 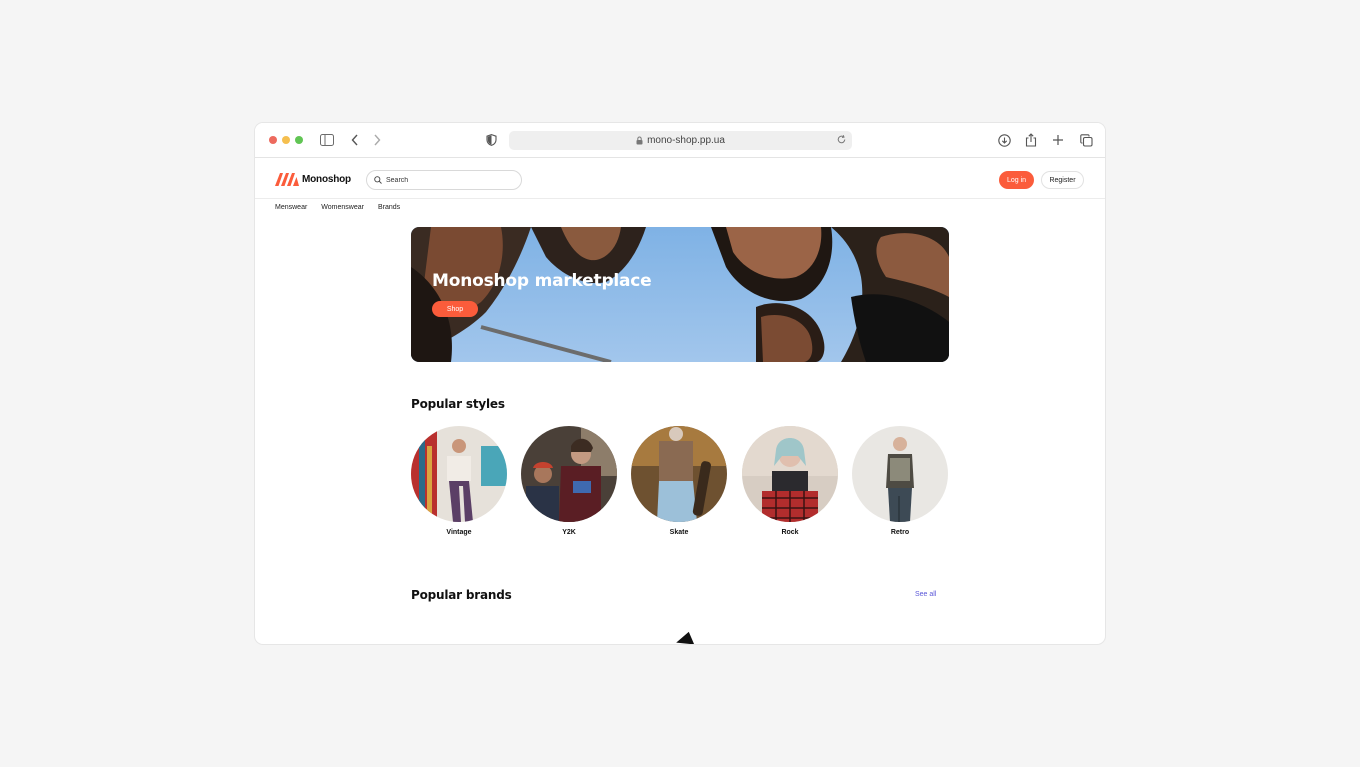 I want to click on style-item-y2k: Y2K, so click(x=569, y=481).